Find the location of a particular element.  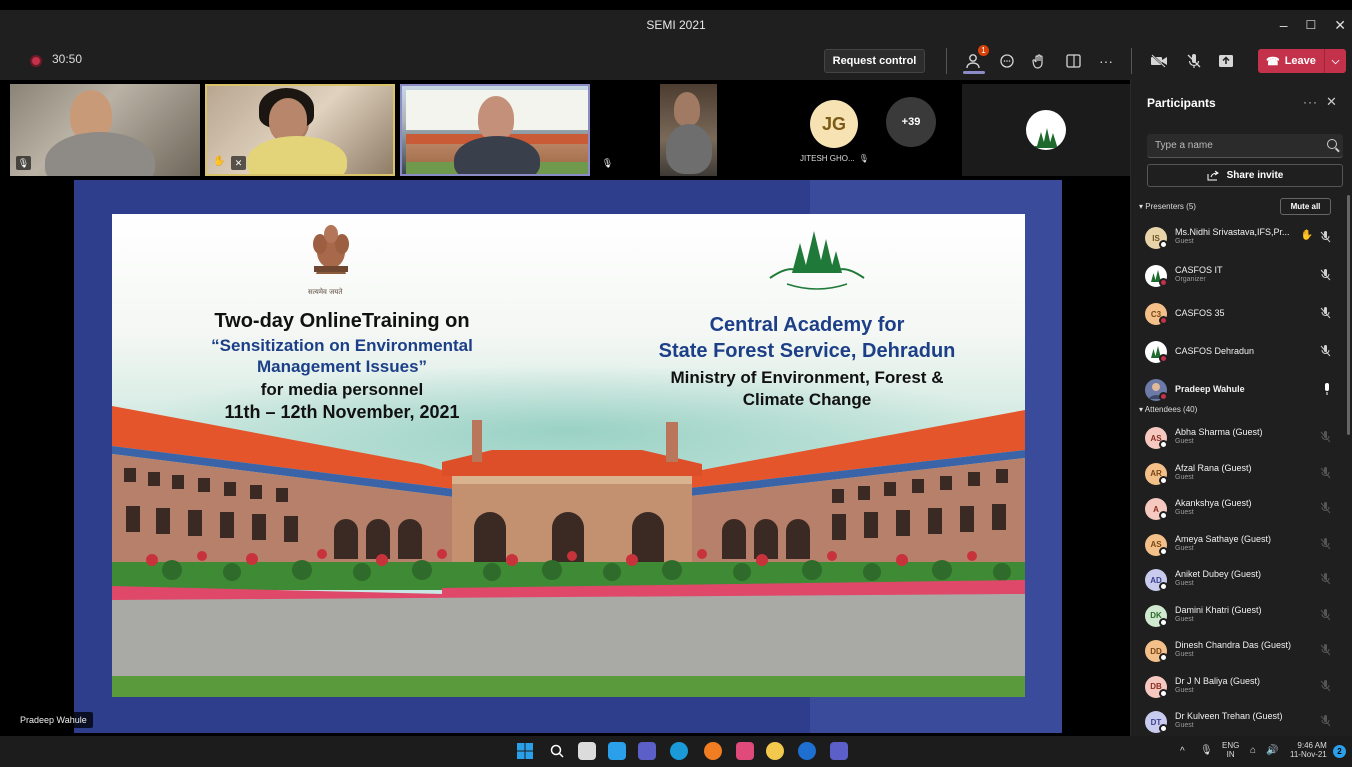

panel-title: Participants is located at coordinates (1181, 103).